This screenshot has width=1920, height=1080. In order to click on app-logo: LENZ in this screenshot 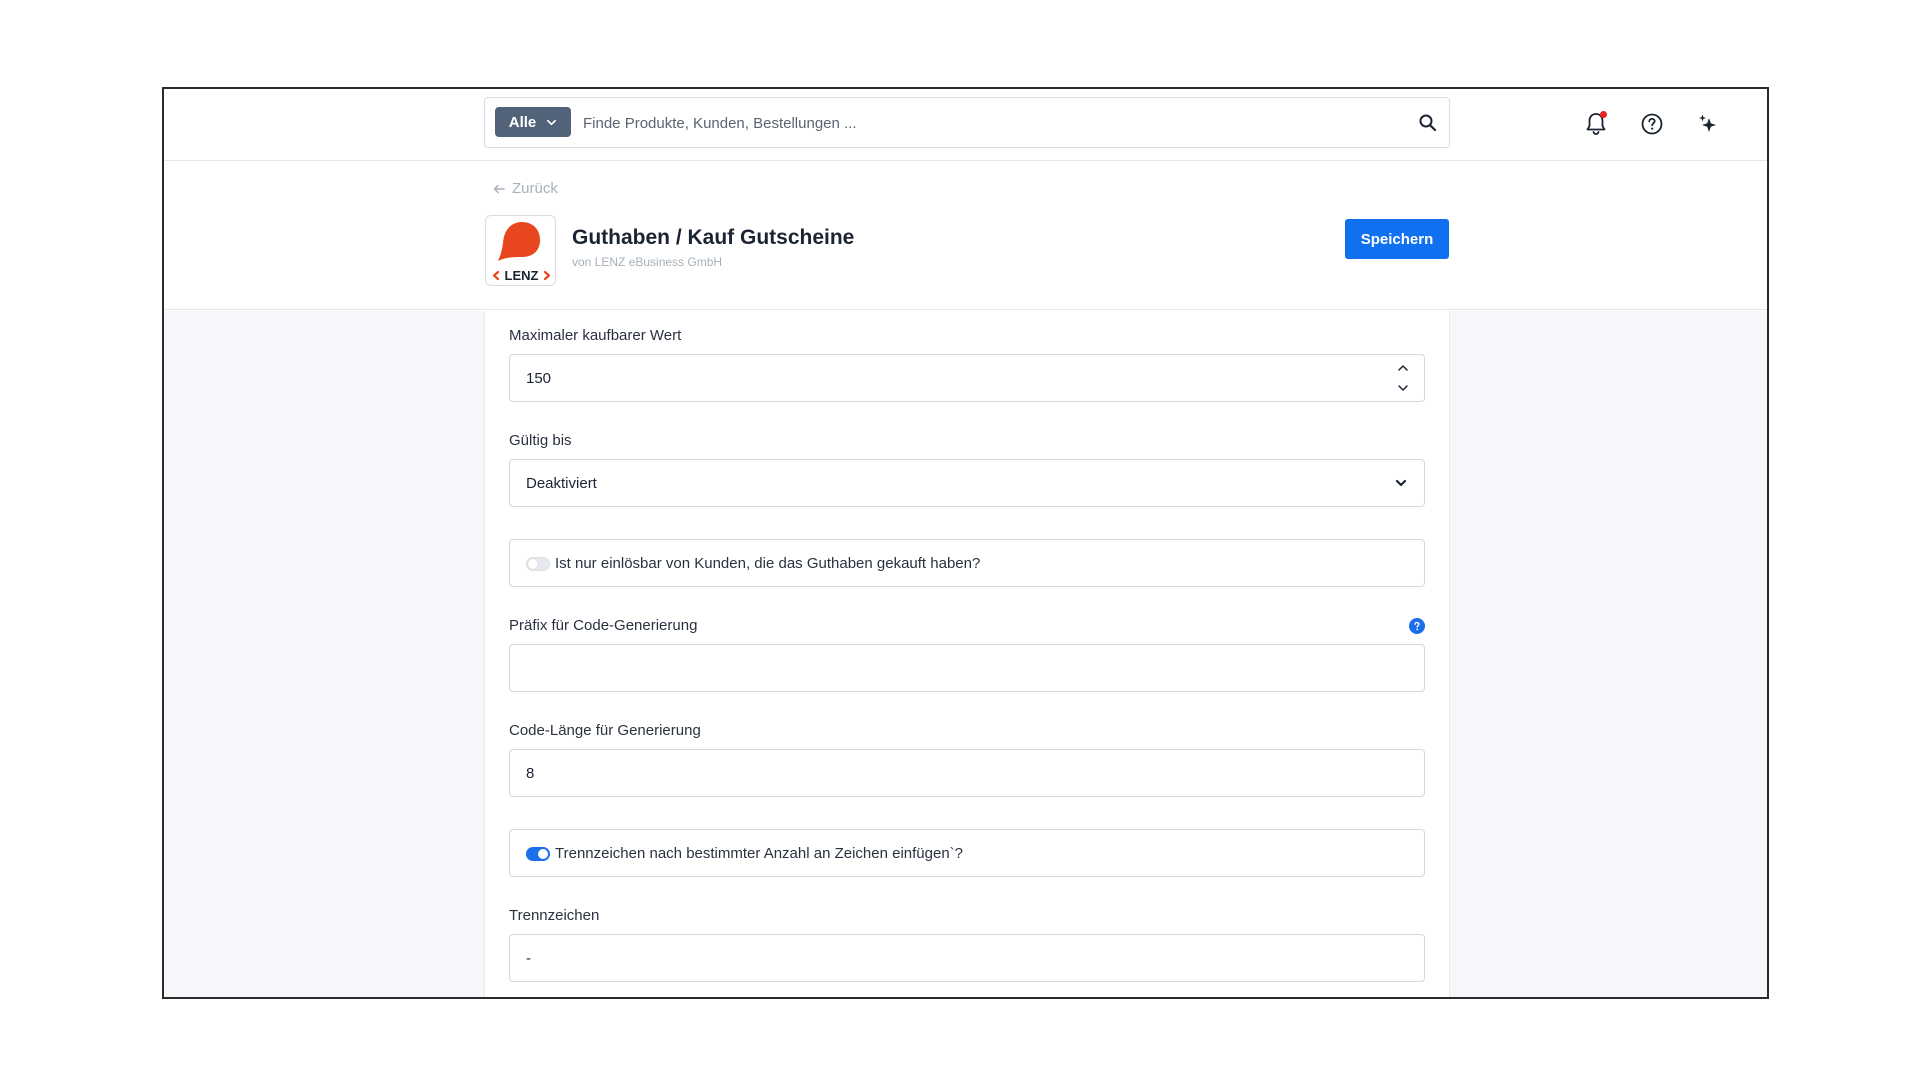, I will do `click(520, 250)`.